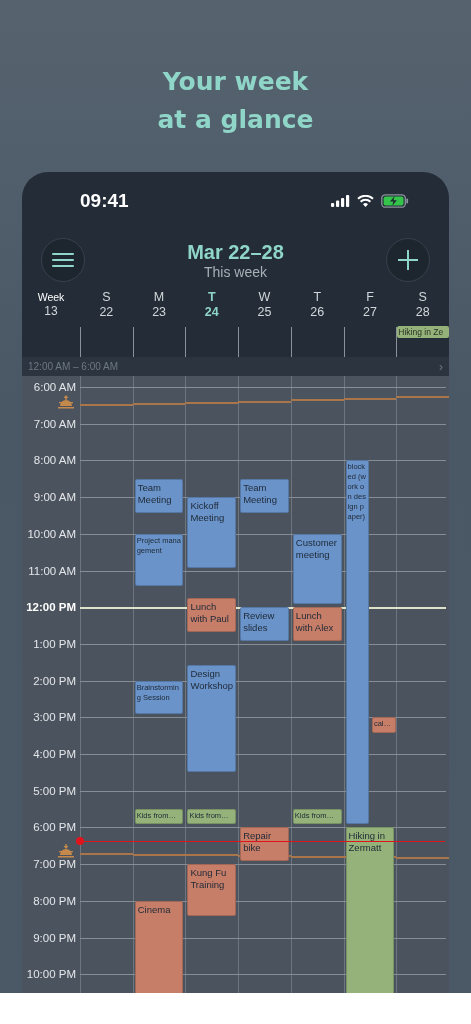 This screenshot has height=1024, width=471. What do you see at coordinates (80, 841) in the screenshot?
I see `current-time-dot` at bounding box center [80, 841].